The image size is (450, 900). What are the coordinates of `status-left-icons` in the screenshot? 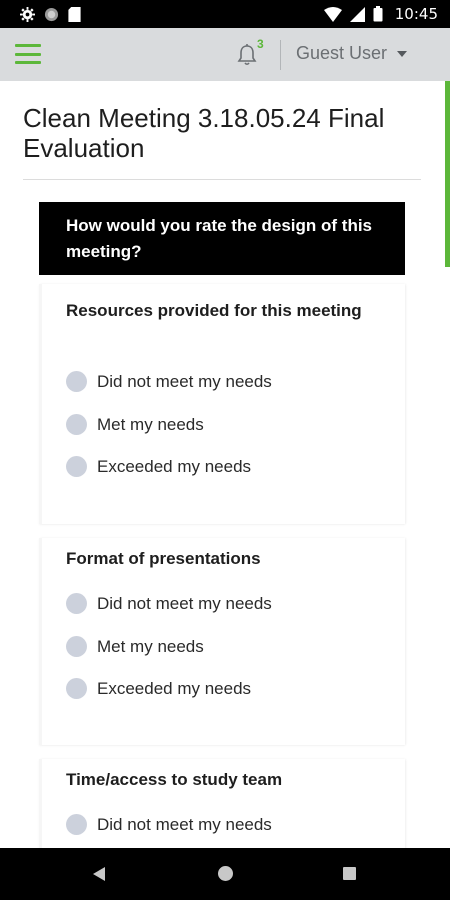 It's located at (50, 14).